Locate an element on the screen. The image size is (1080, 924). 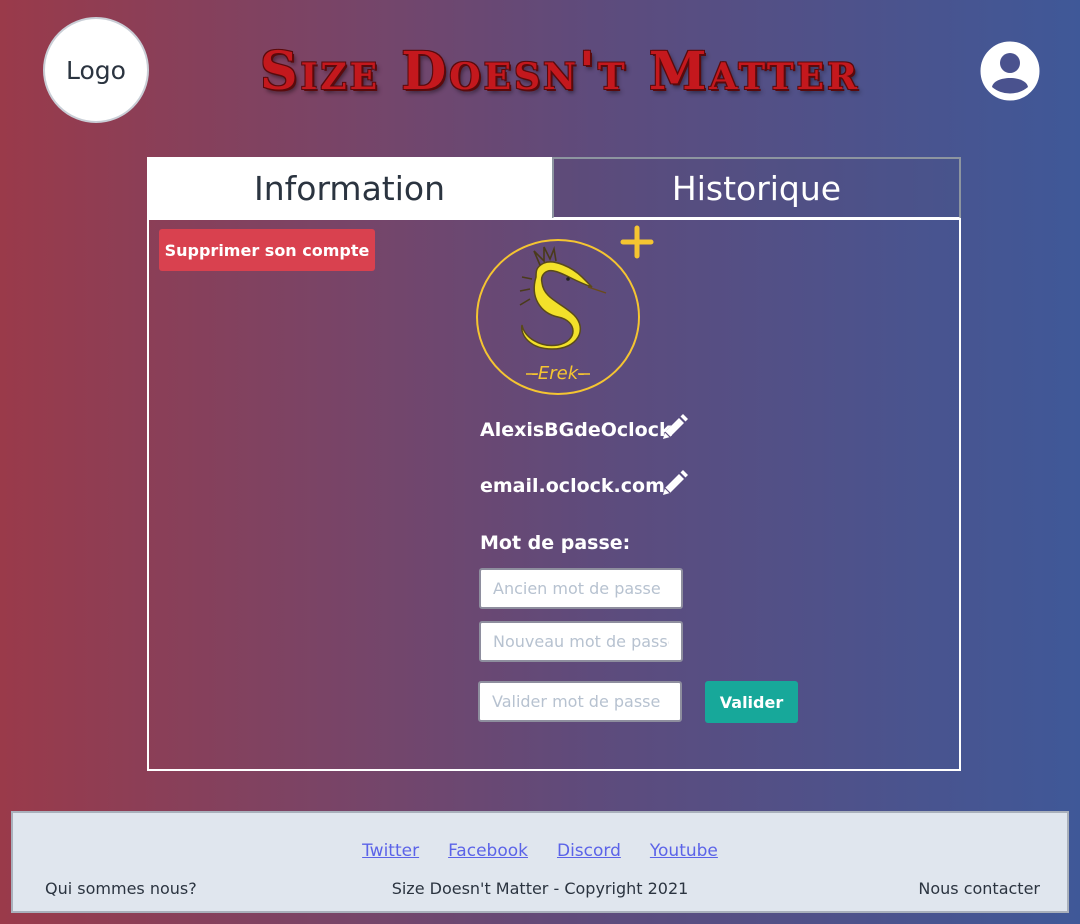
email-row: email.oclock.com is located at coordinates (572, 486).